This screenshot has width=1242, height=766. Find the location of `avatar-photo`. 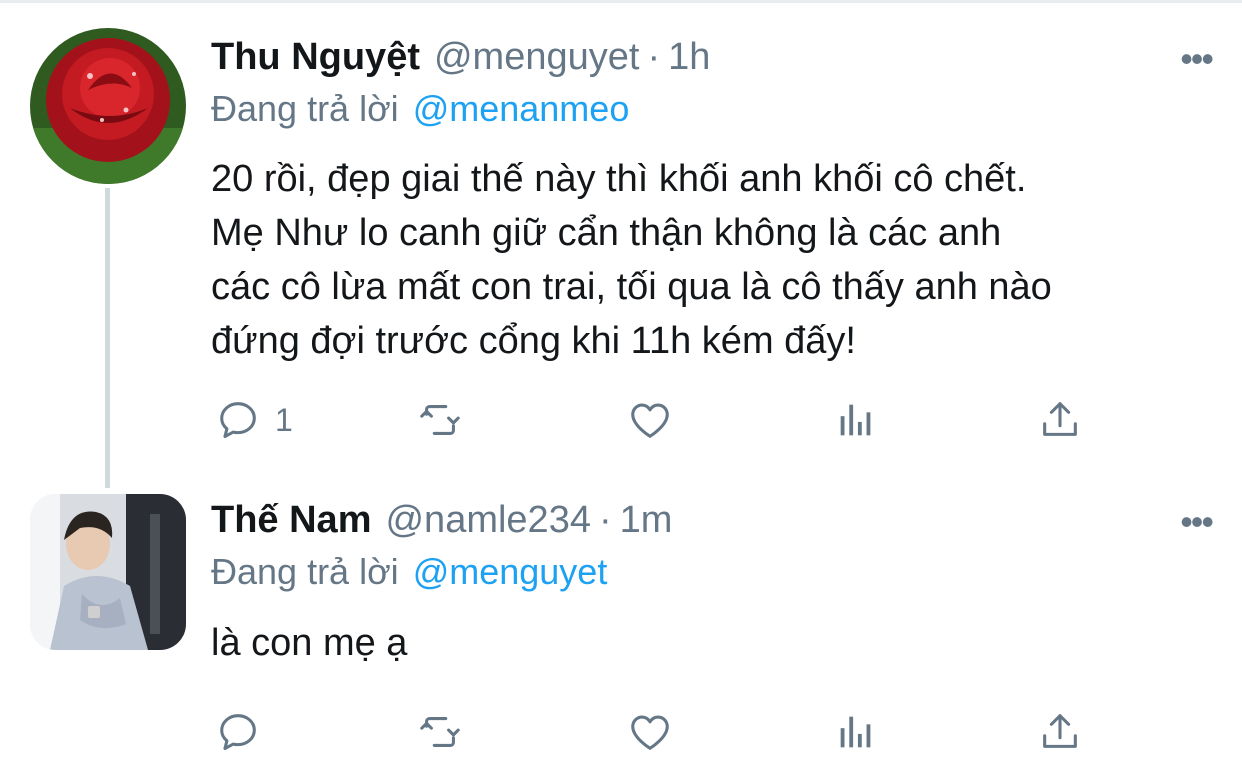

avatar-photo is located at coordinates (108, 572).